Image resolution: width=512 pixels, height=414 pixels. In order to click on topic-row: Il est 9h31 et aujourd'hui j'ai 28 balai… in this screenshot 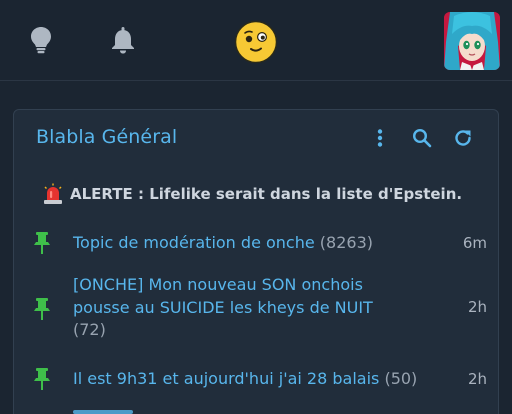, I will do `click(256, 379)`.